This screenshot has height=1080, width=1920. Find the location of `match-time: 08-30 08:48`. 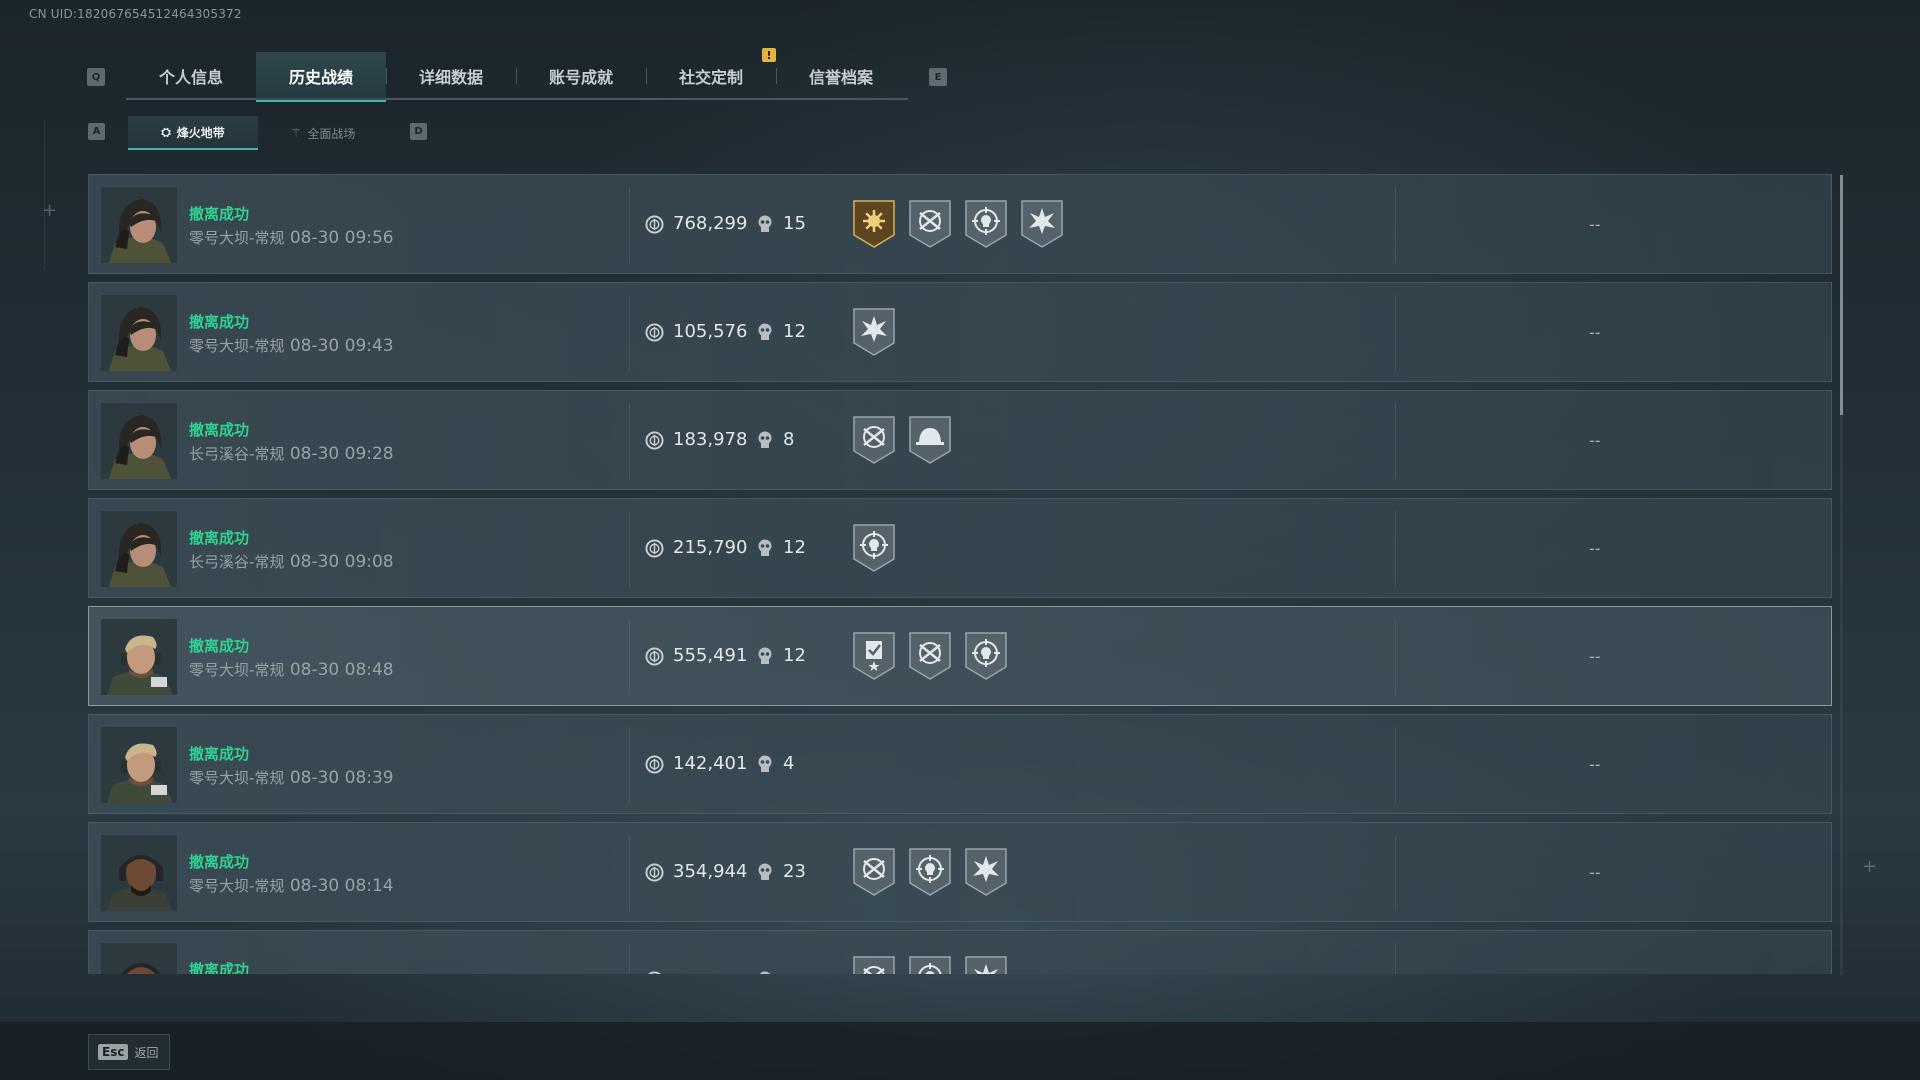

match-time: 08-30 08:48 is located at coordinates (341, 670).